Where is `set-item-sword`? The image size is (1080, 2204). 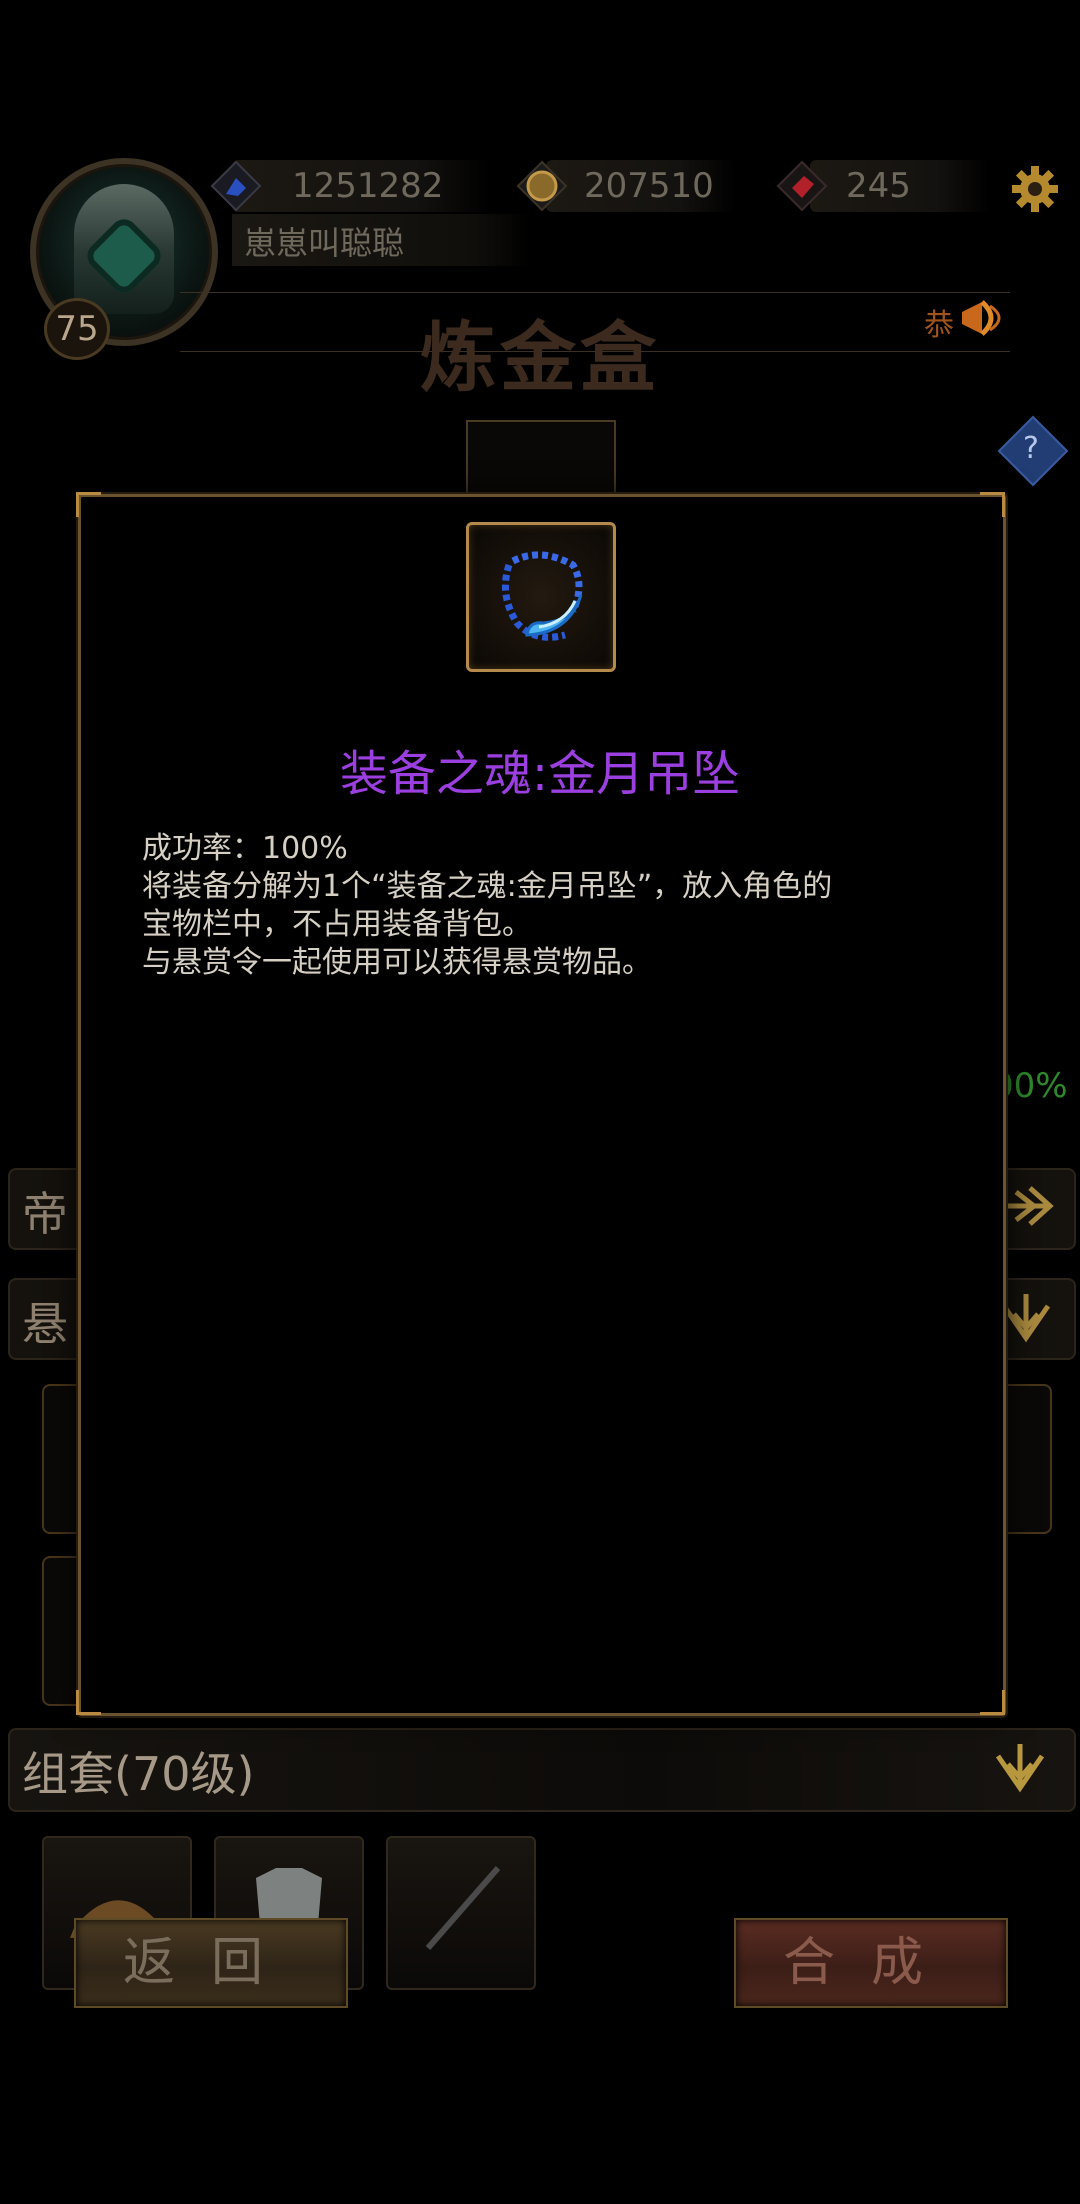 set-item-sword is located at coordinates (461, 1913).